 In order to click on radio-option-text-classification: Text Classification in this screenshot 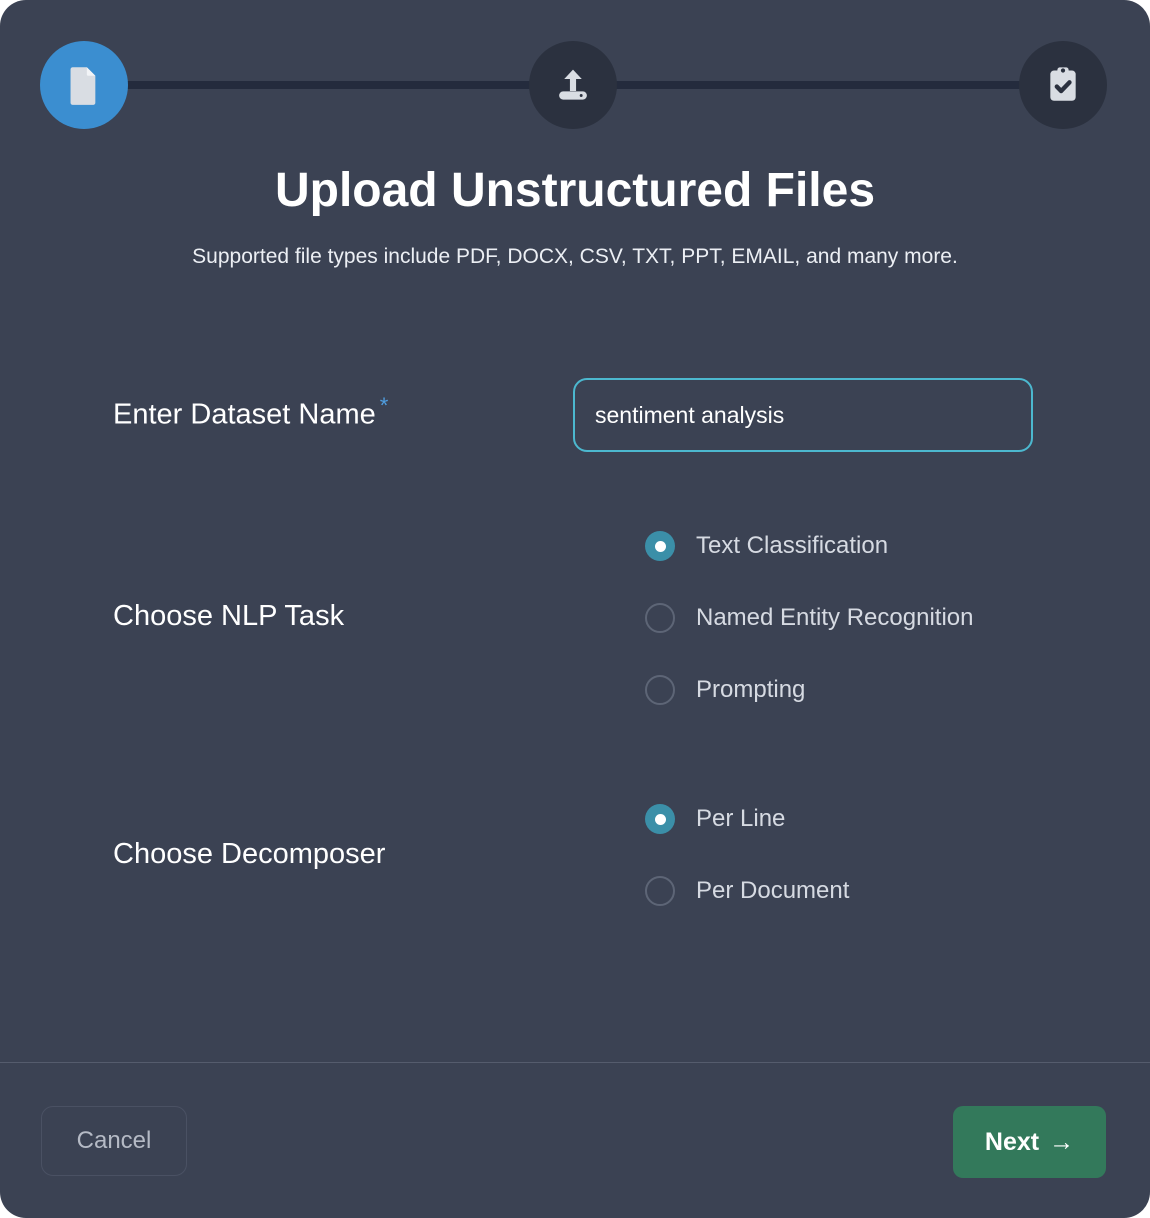, I will do `click(809, 546)`.